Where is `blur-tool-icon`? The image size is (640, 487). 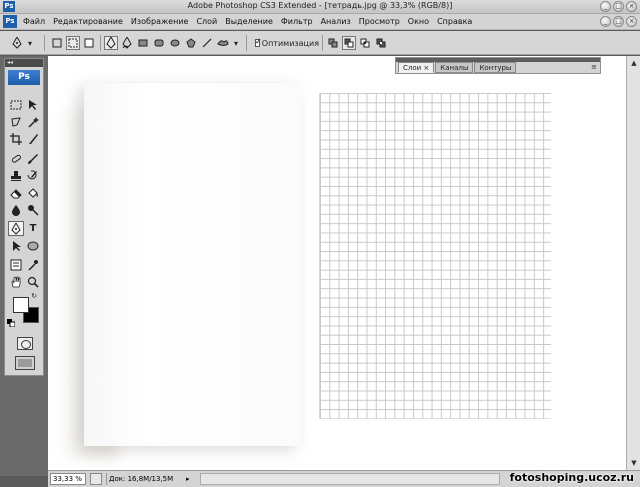
blur-tool-icon is located at coordinates (16, 209).